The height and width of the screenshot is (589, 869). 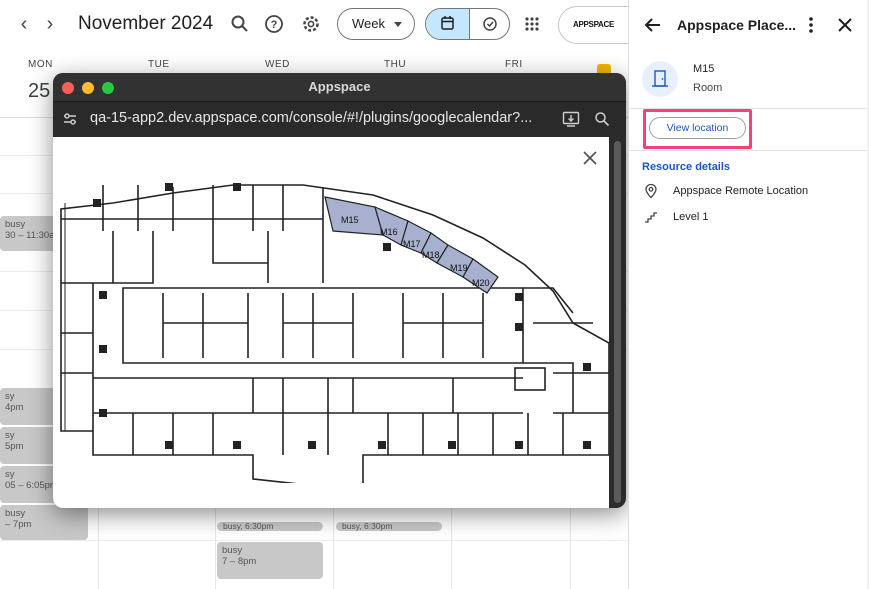 I want to click on level-text: Level 1, so click(x=691, y=217).